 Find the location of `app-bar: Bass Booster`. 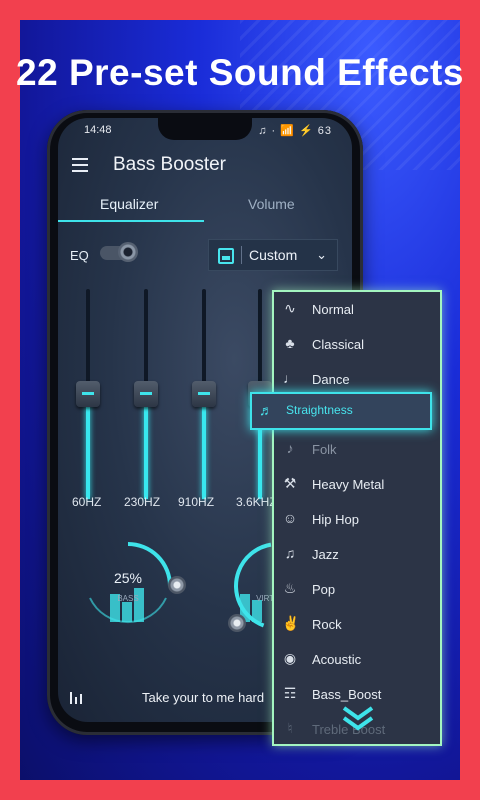

app-bar: Bass Booster is located at coordinates (205, 166).